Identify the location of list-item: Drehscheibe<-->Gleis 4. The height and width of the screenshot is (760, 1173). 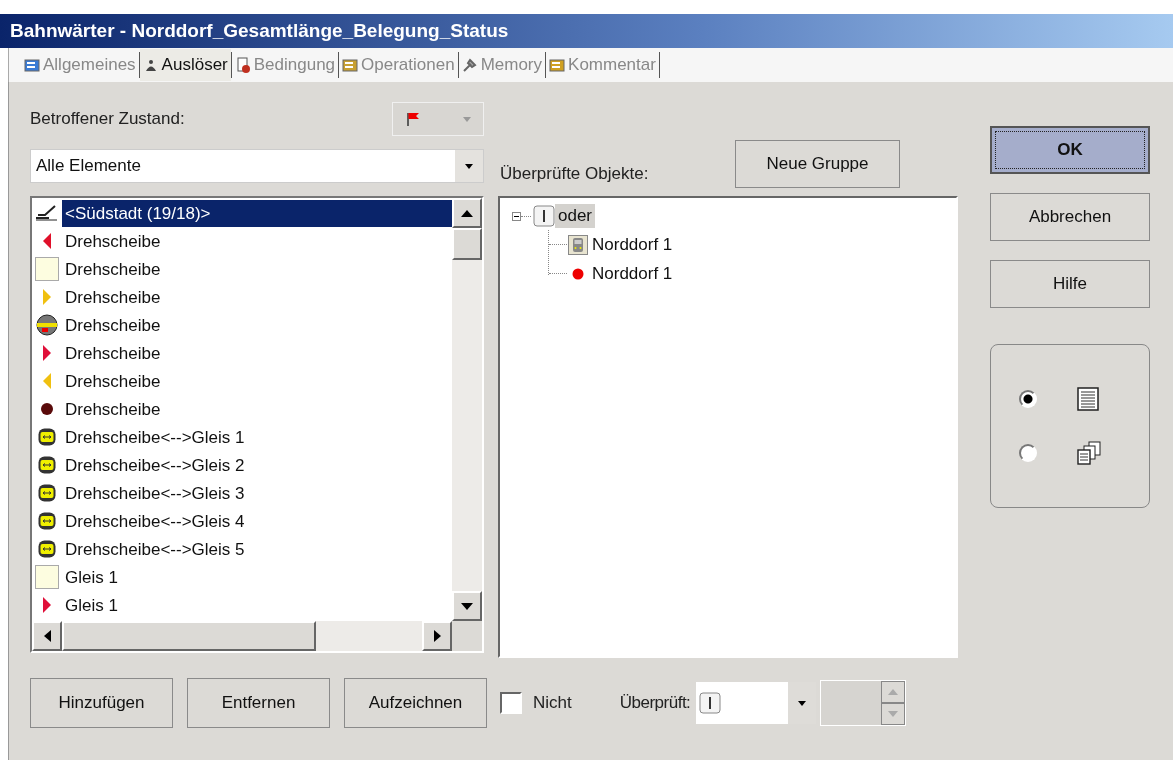
(155, 521).